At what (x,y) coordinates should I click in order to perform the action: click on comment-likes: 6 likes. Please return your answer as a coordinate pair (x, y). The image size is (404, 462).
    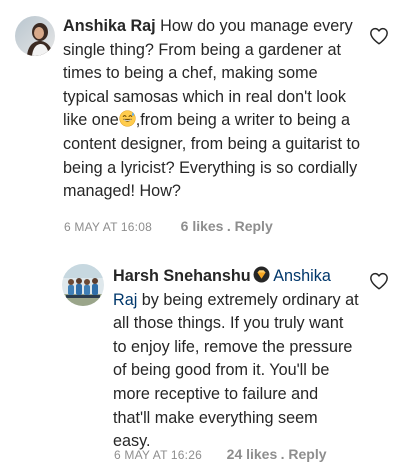
    Looking at the image, I should click on (202, 226).